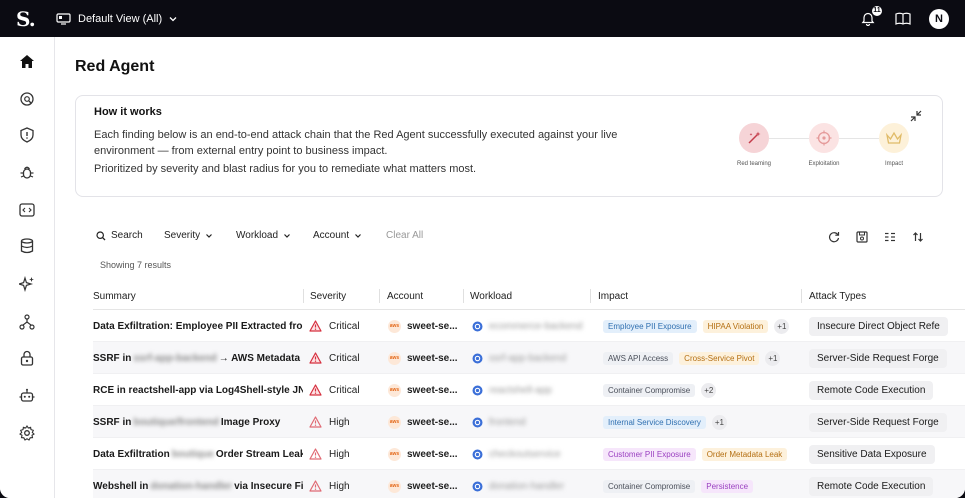  Describe the element at coordinates (837, 296) in the screenshot. I see `column-header-attack-types: Attack Types` at that location.